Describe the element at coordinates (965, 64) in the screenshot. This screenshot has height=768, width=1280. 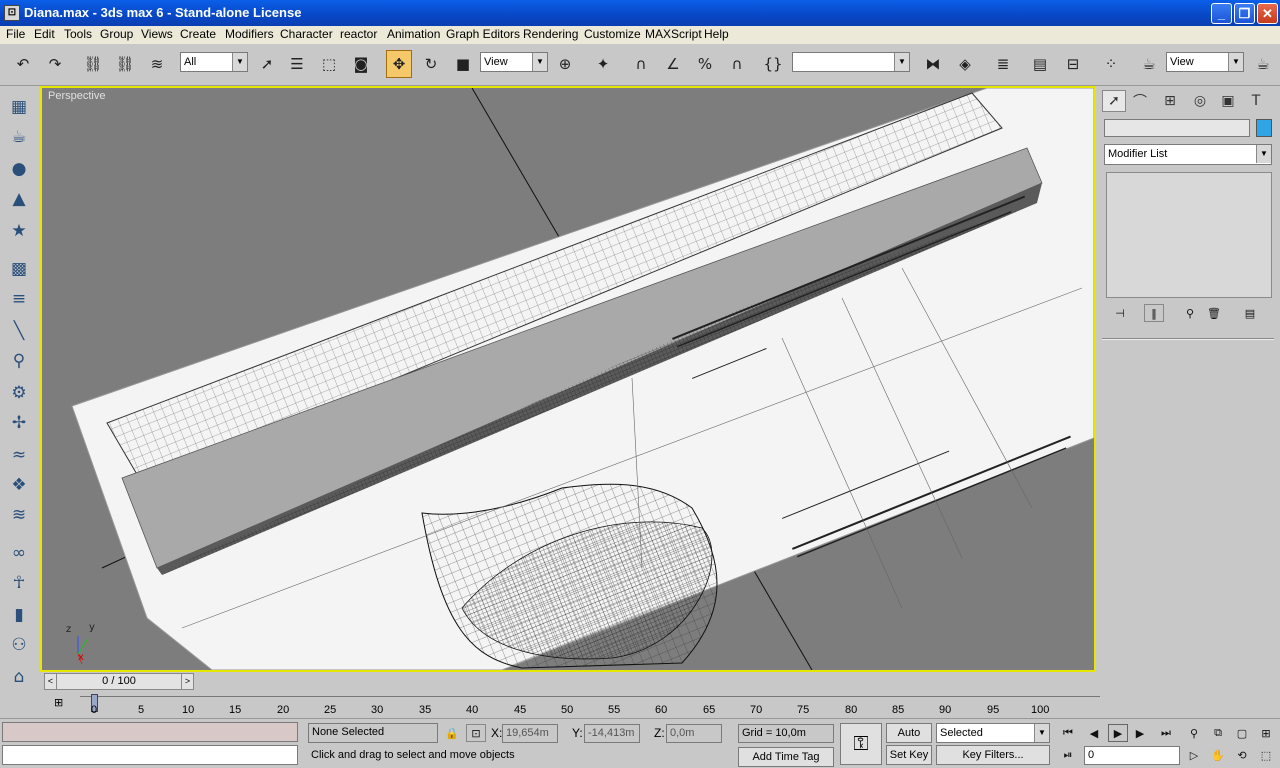
I see `align-icon: ◈` at that location.